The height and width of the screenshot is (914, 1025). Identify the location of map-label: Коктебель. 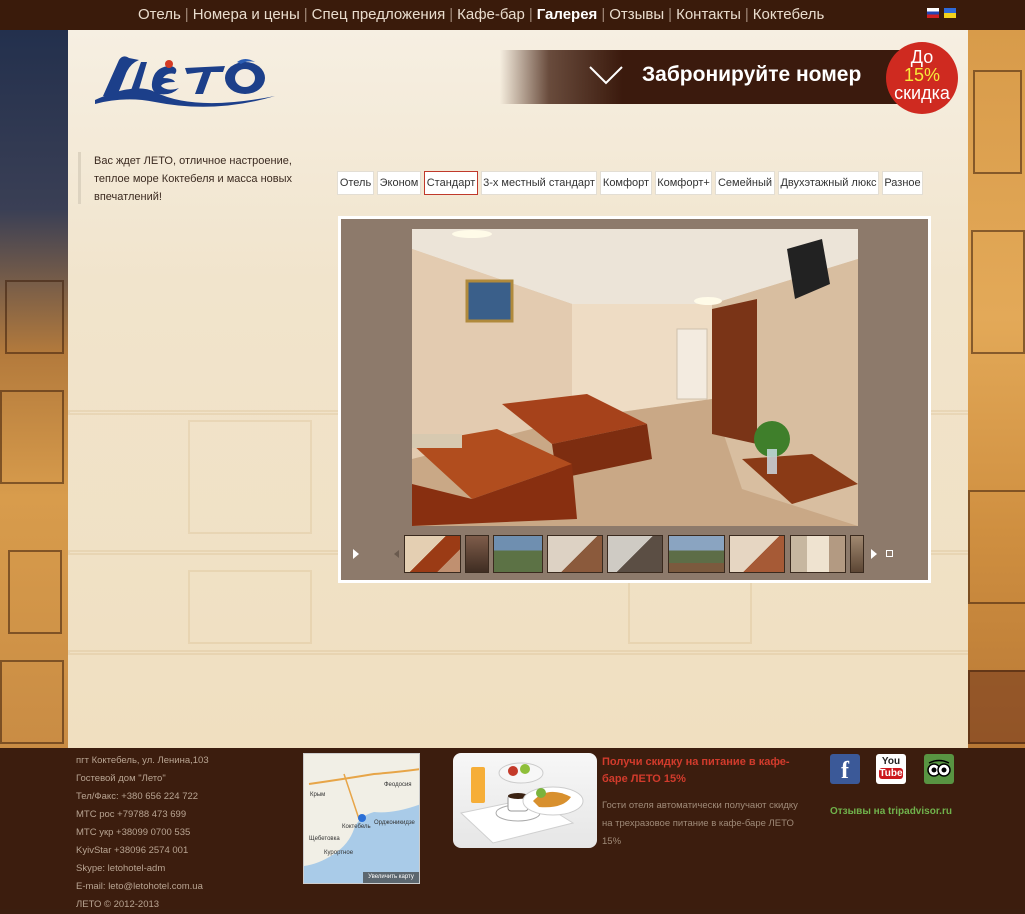
(356, 827).